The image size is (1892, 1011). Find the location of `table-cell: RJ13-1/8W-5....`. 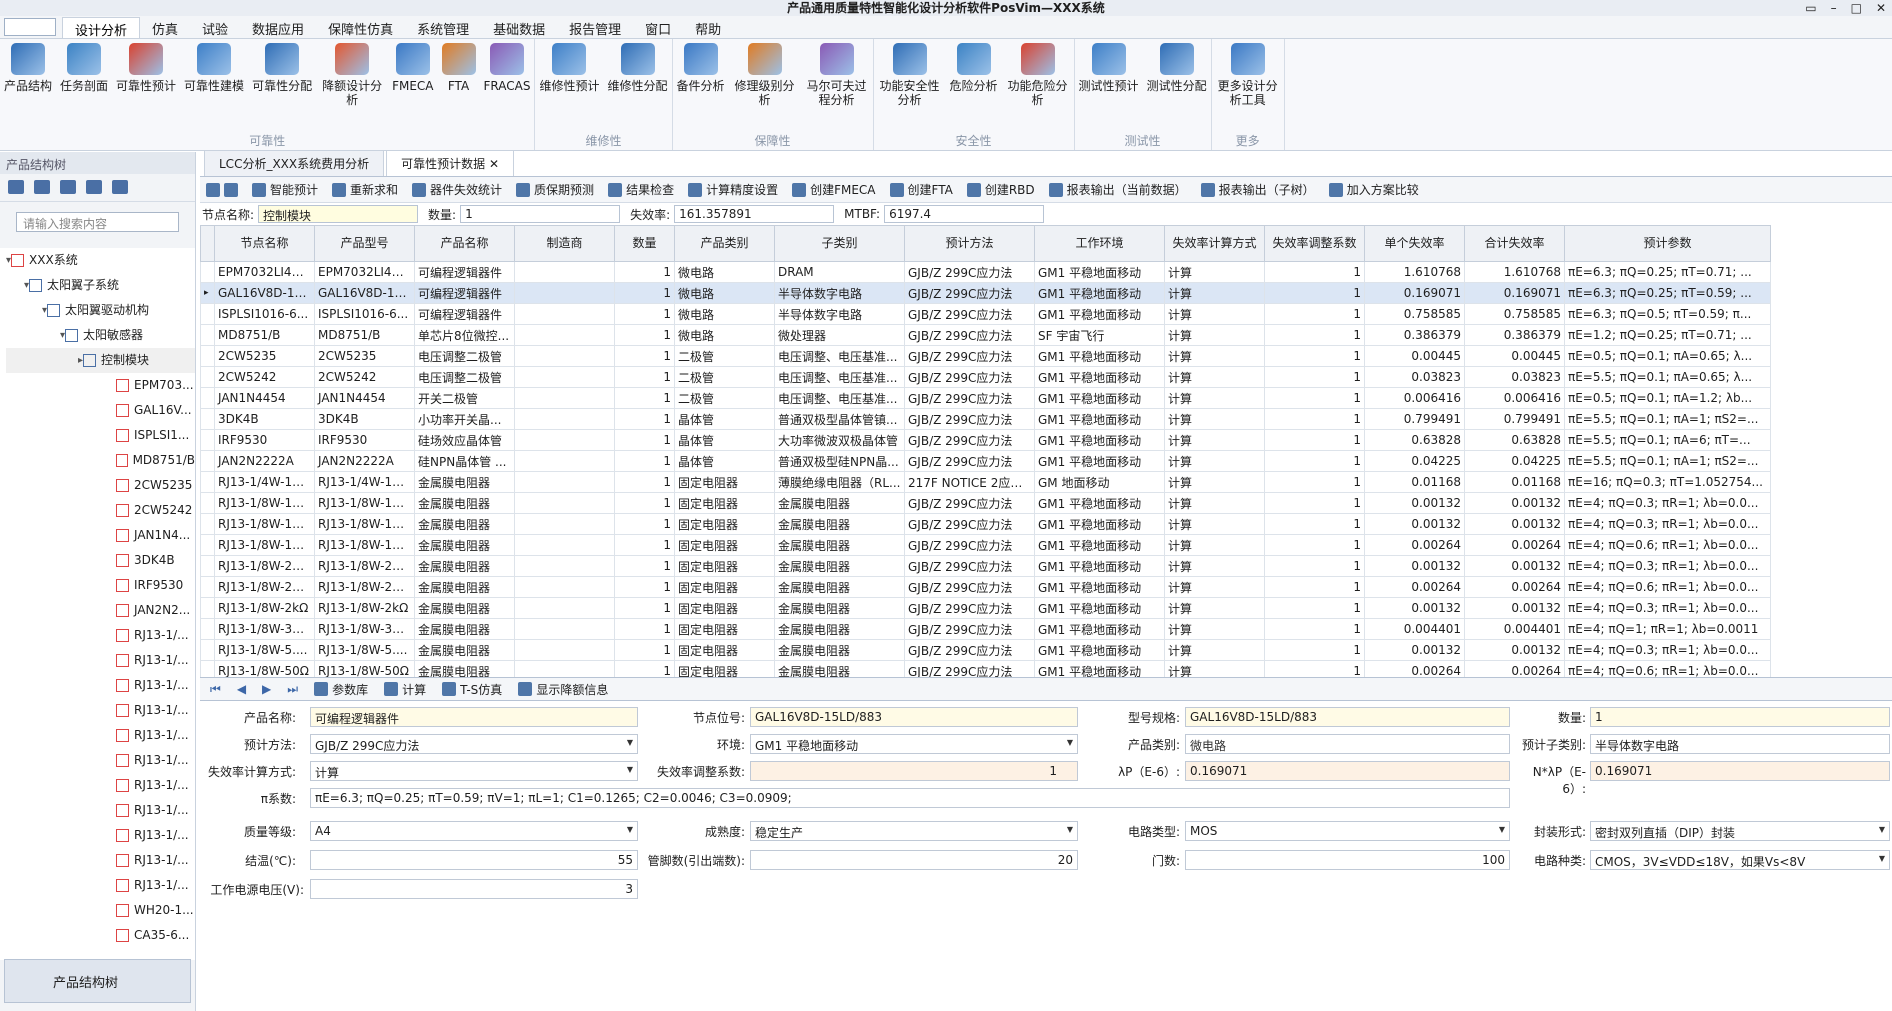

table-cell: RJ13-1/8W-5.... is located at coordinates (264, 650).